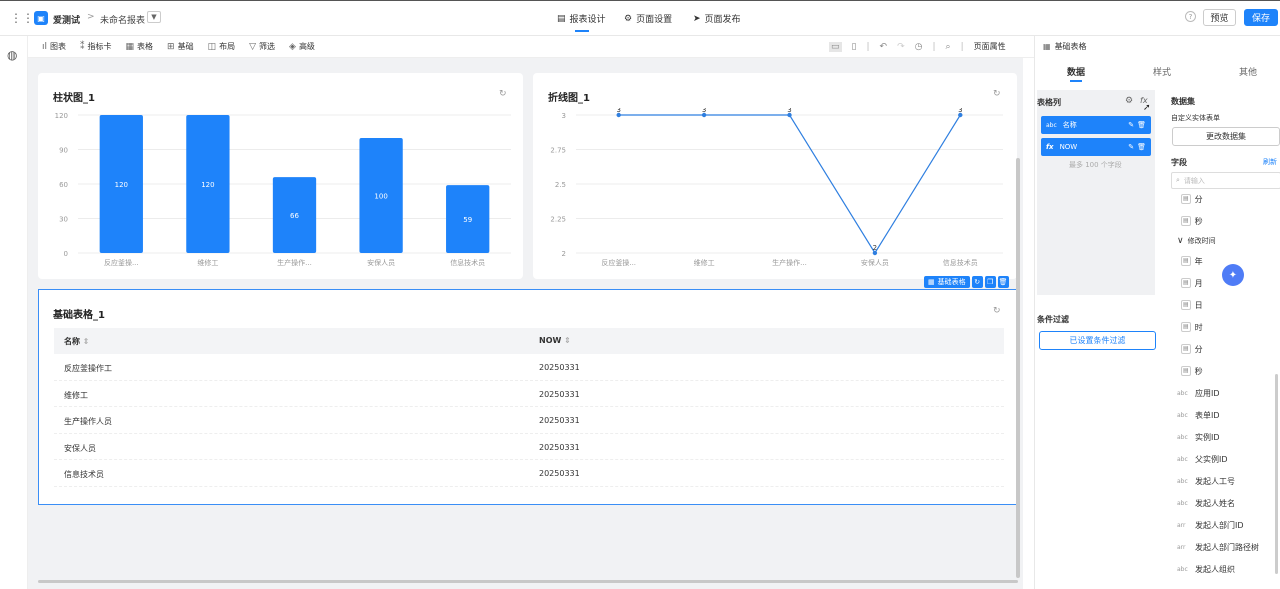 The image size is (1280, 589). Describe the element at coordinates (1097, 340) in the screenshot. I see `filter-settings-button: 已设置条件过滤` at that location.